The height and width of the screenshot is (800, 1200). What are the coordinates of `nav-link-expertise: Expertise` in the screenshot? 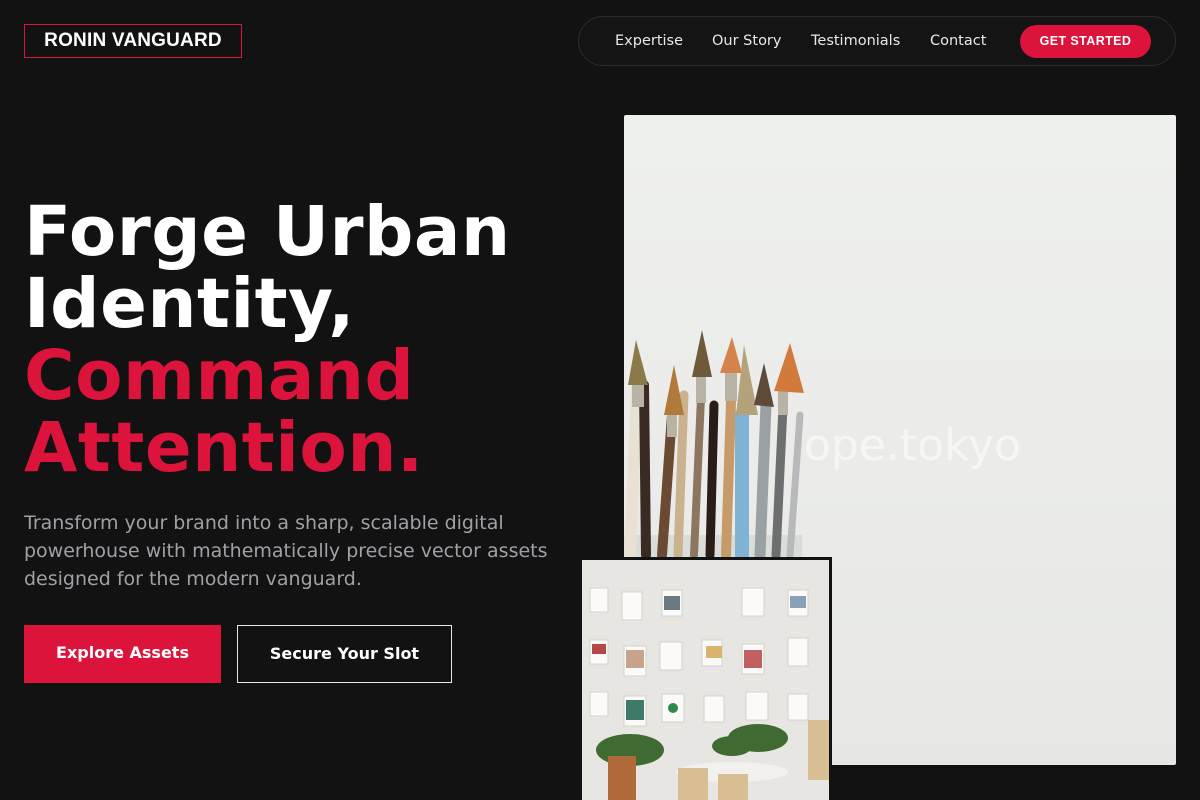 It's located at (649, 41).